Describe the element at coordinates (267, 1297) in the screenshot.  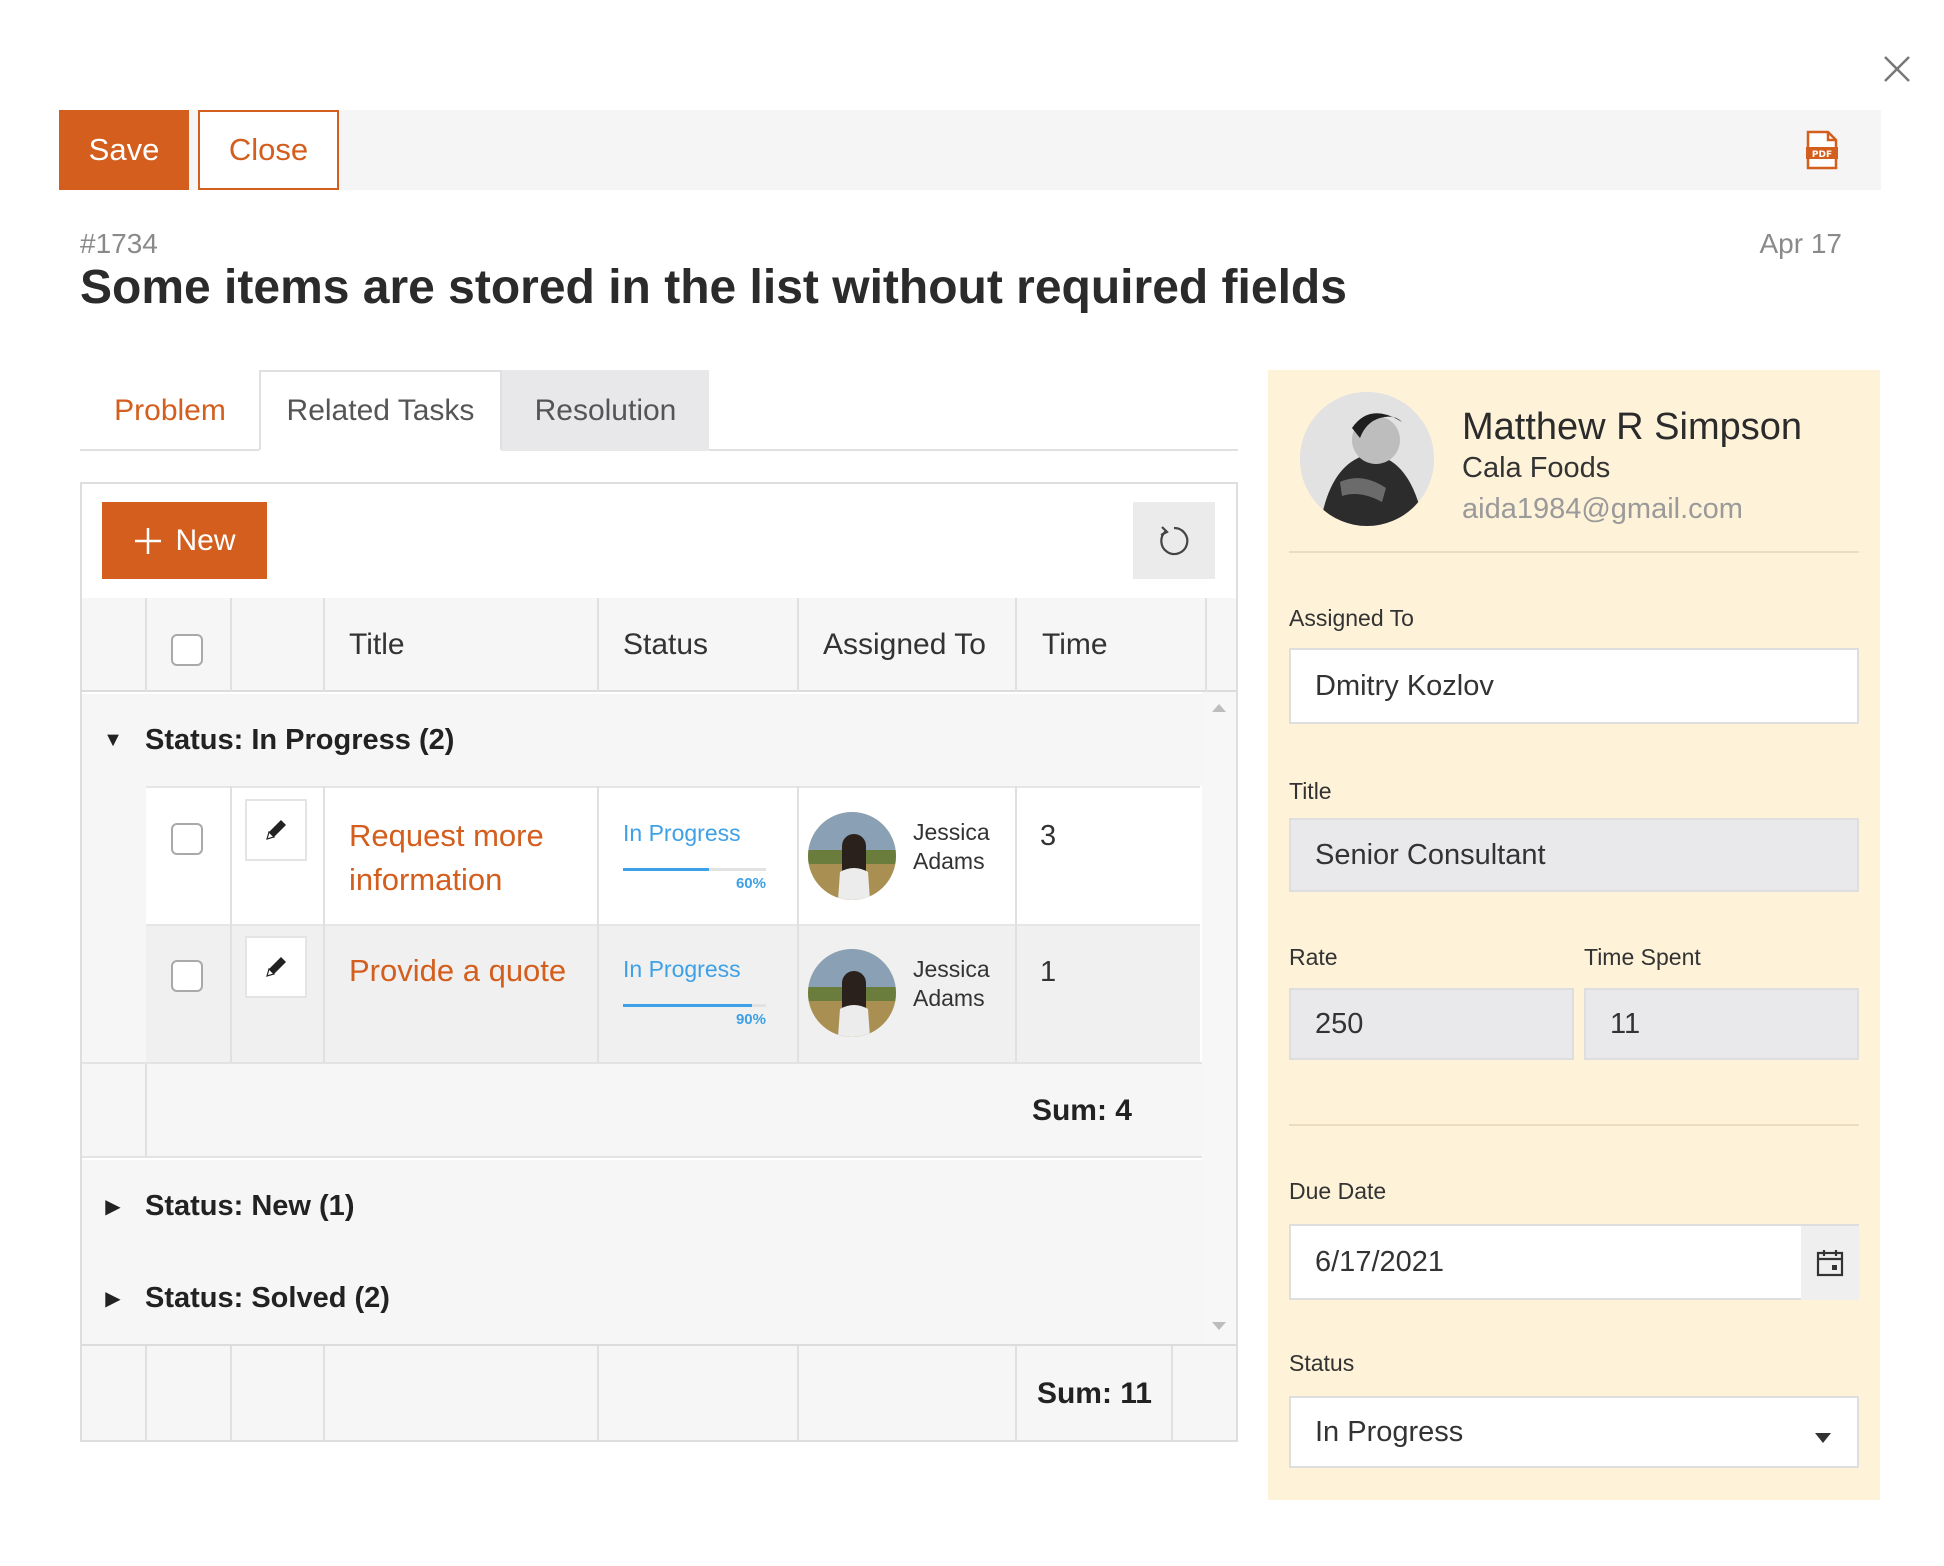
I see `group-label: Status: Solved (2)` at that location.